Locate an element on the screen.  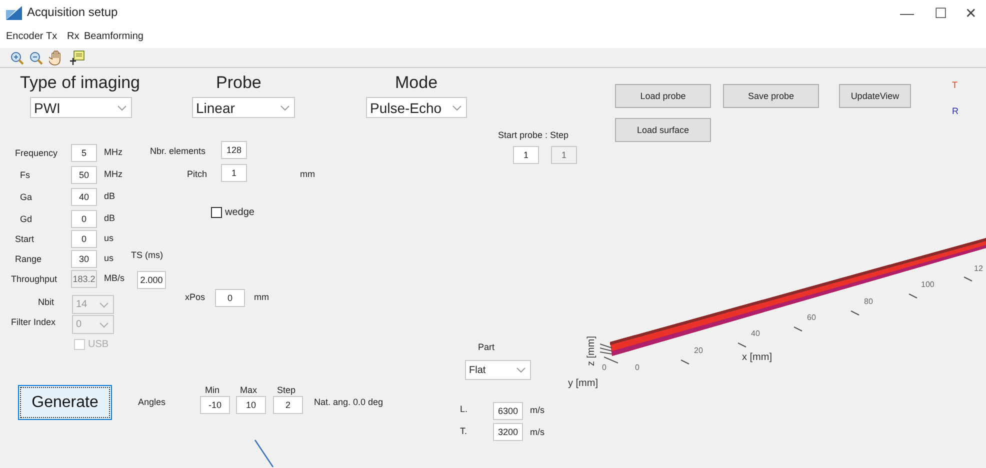
field-label: Throughput is located at coordinates (34, 279).